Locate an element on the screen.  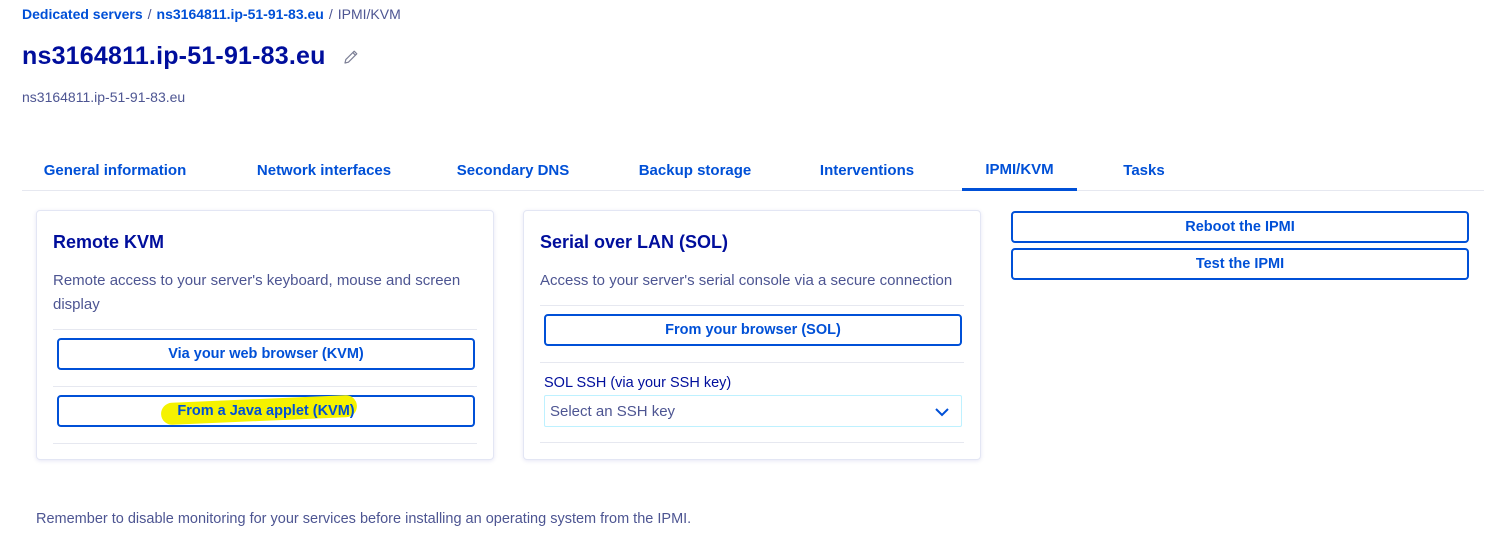
edit-name-button is located at coordinates (351, 57).